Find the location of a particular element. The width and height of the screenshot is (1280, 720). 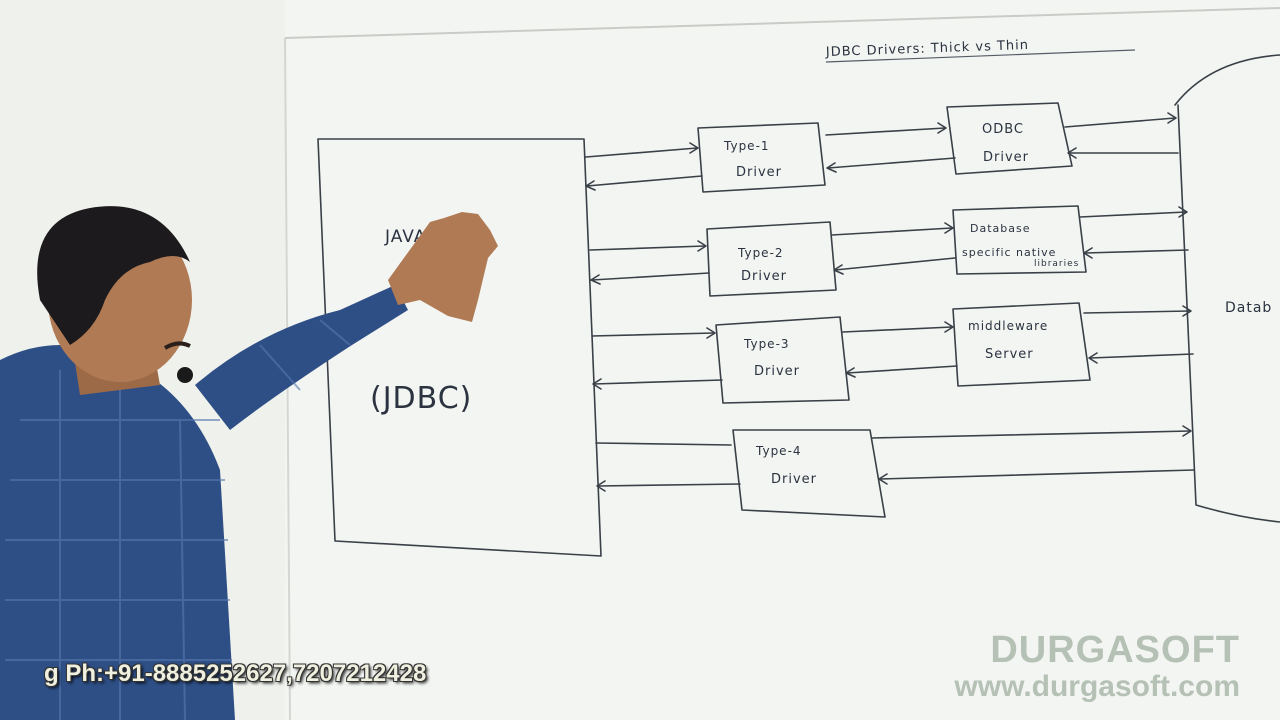

driver-label-bottom-4: Driver is located at coordinates (794, 479).